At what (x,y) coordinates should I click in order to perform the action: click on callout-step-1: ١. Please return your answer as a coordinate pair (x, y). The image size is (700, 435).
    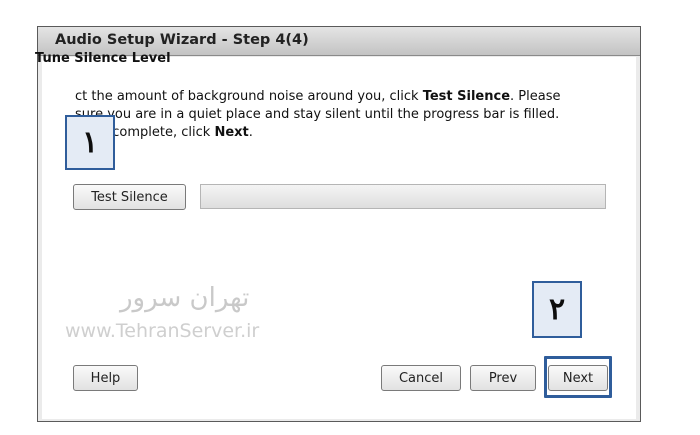
    Looking at the image, I should click on (90, 142).